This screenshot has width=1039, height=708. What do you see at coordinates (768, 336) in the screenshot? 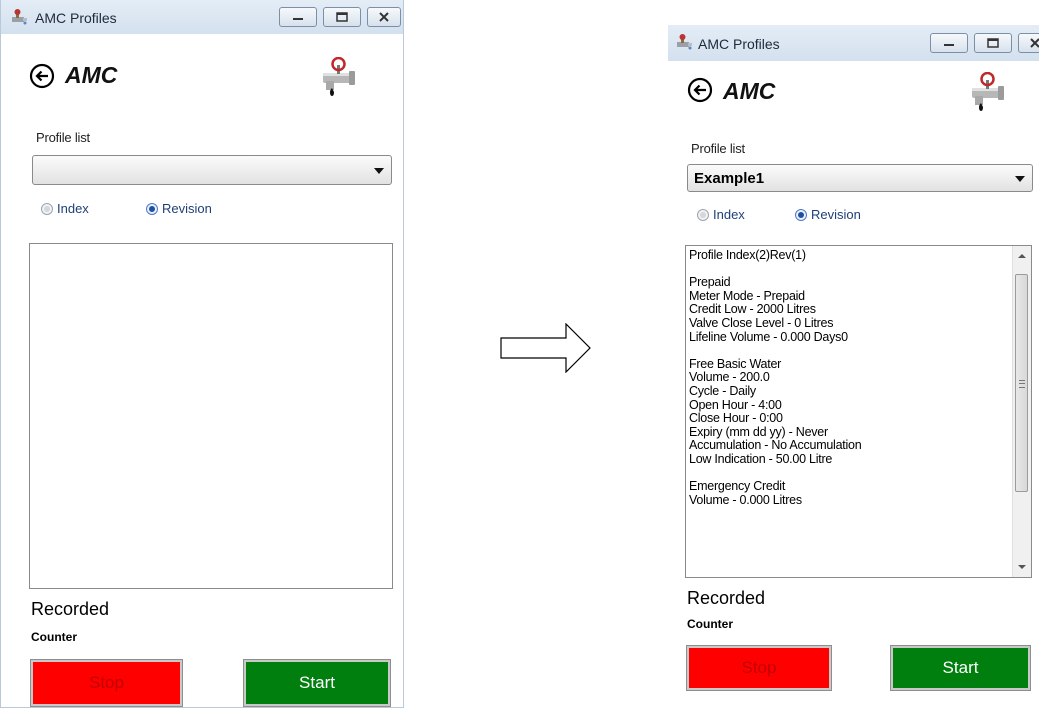
I see `profile-line: Lifeline Volume - 0.000 Days0` at bounding box center [768, 336].